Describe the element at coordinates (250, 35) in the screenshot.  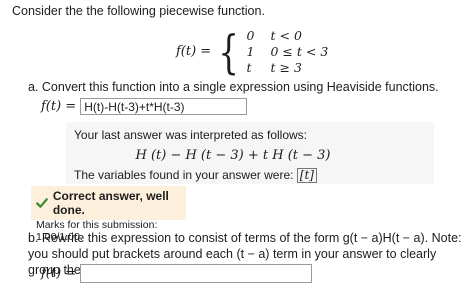
I see `case-value: 0` at that location.